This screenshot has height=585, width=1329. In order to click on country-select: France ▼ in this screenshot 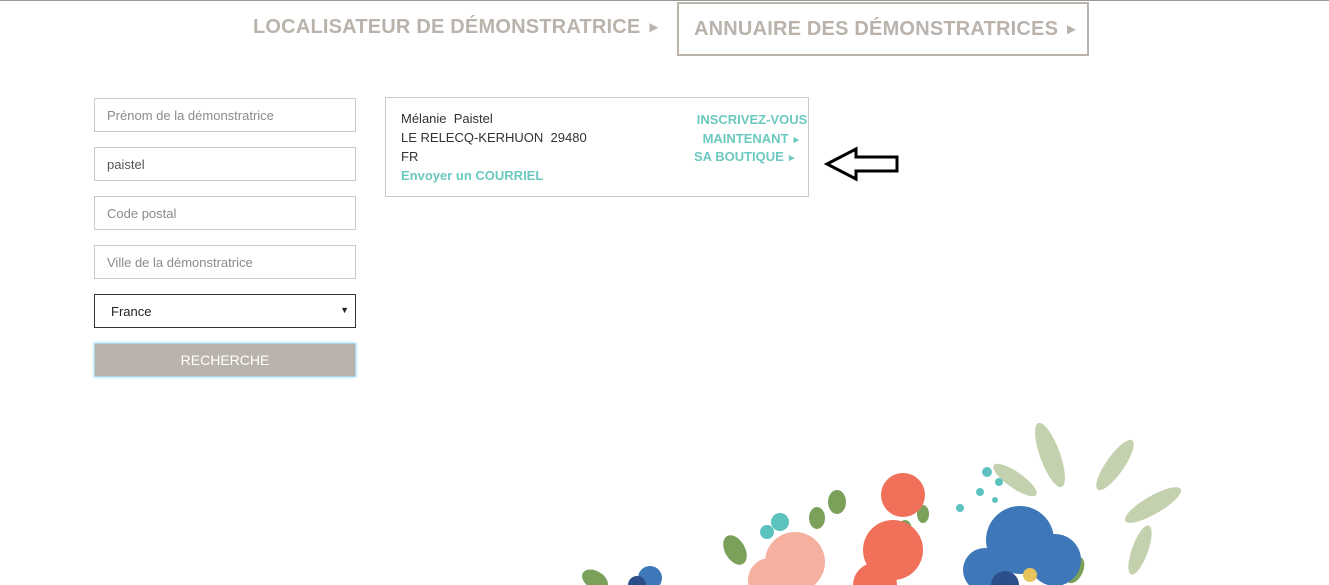, I will do `click(225, 311)`.